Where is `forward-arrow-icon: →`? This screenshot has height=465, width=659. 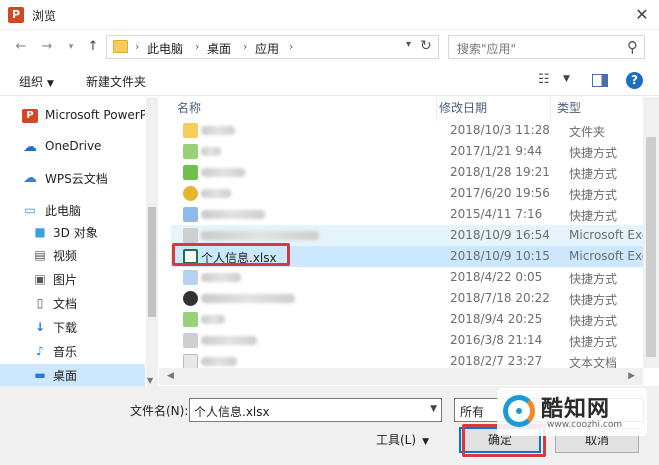
forward-arrow-icon: → is located at coordinates (47, 47).